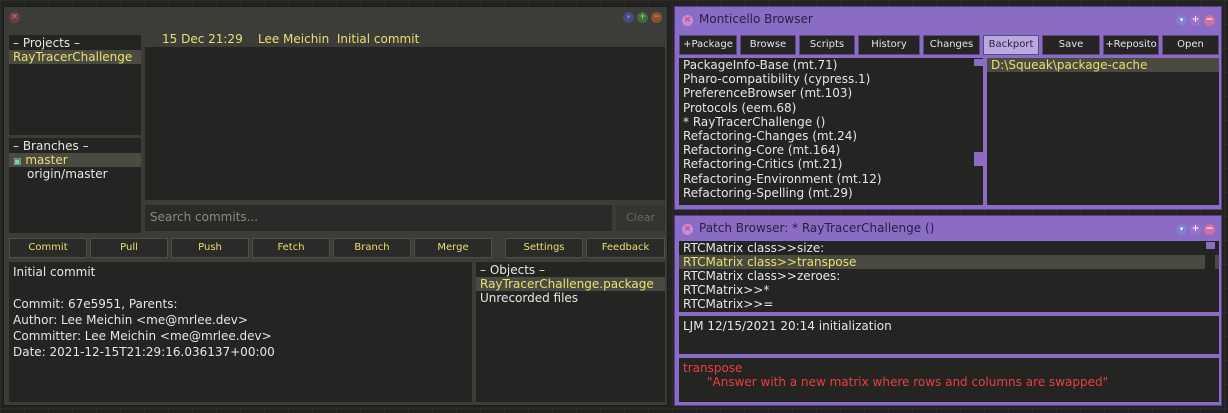 This screenshot has width=1228, height=413. Describe the element at coordinates (202, 39) in the screenshot. I see `commit-date: 15 Dec 21:29` at that location.